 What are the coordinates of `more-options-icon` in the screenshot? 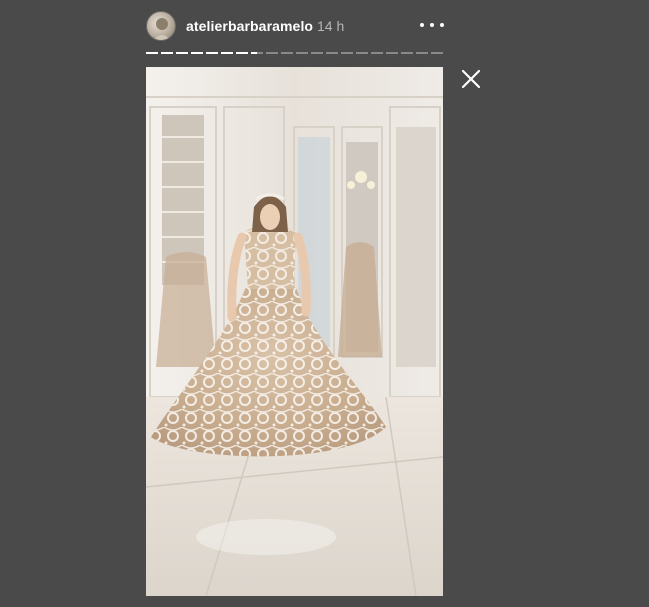 It's located at (432, 25).